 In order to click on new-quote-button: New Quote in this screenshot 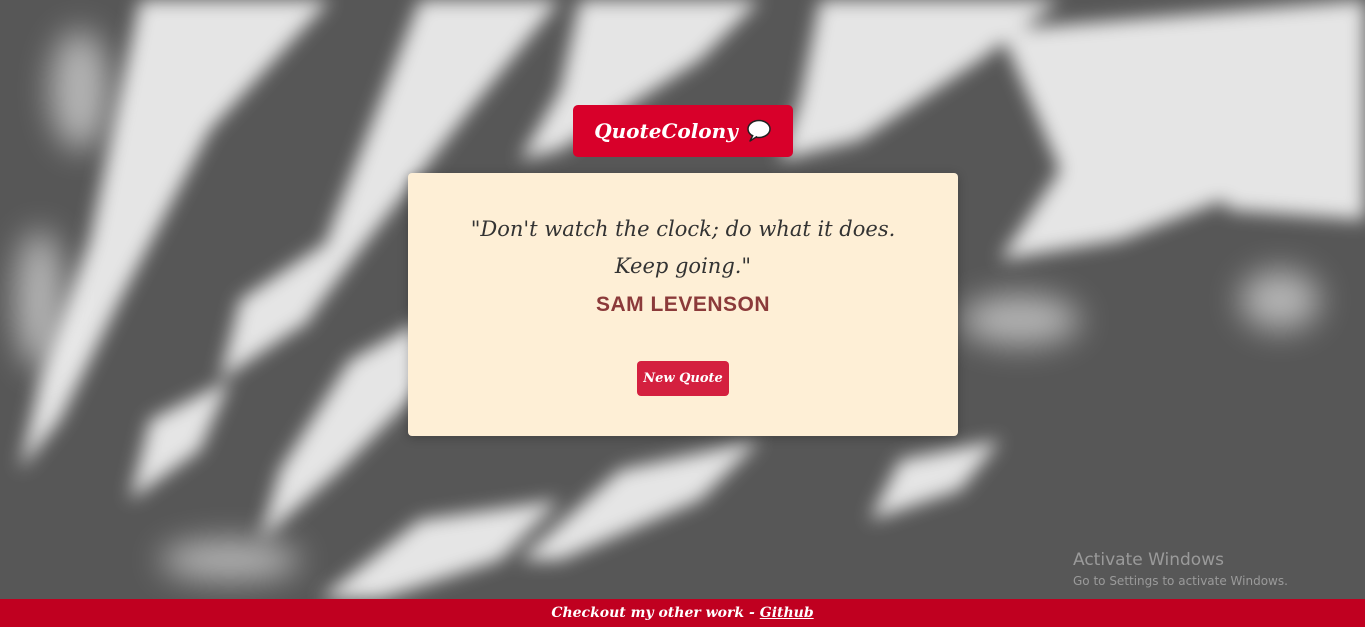, I will do `click(683, 378)`.